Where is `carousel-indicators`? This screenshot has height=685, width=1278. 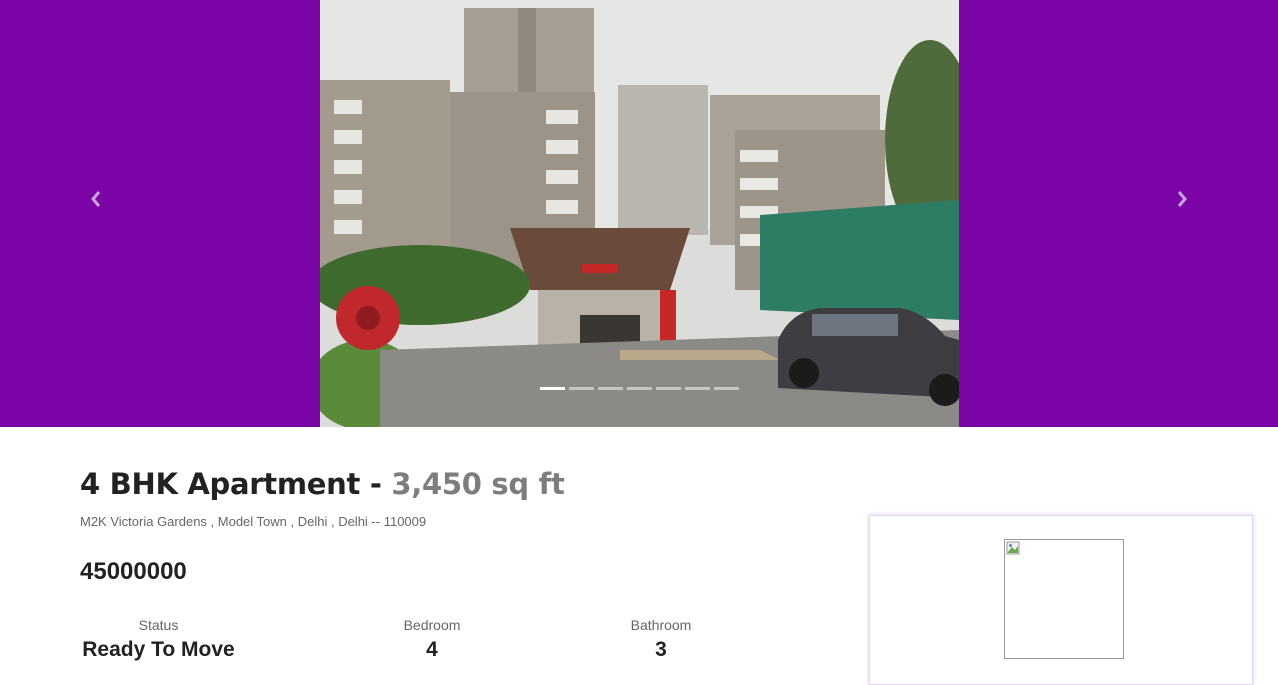
carousel-indicators is located at coordinates (639, 388).